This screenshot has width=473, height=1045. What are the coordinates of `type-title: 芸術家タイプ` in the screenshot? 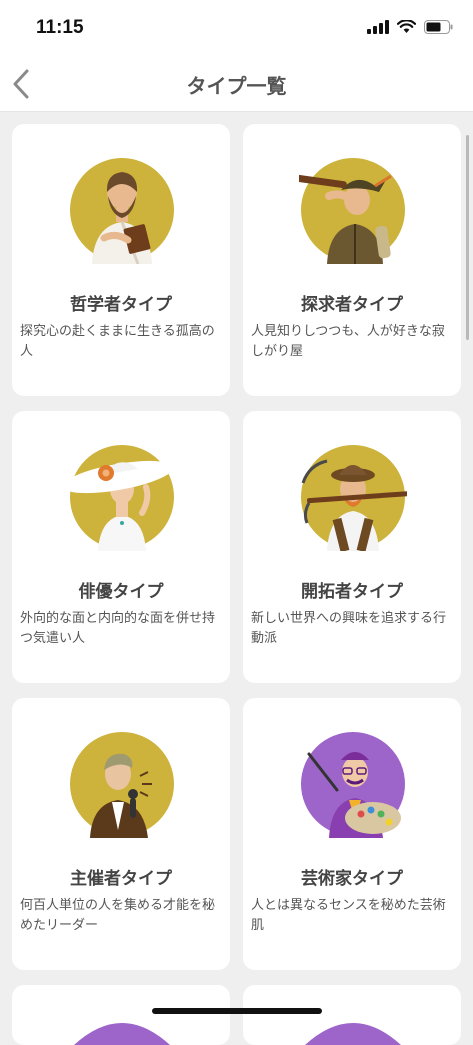 It's located at (352, 879).